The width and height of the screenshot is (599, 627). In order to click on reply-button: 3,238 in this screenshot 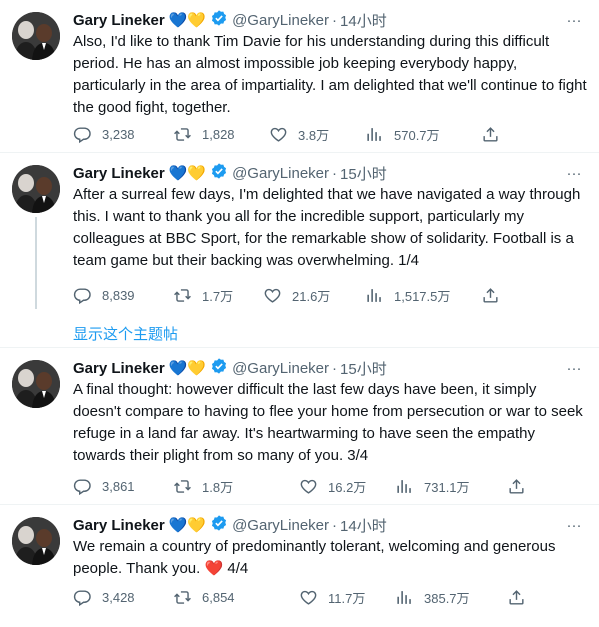, I will do `click(123, 134)`.